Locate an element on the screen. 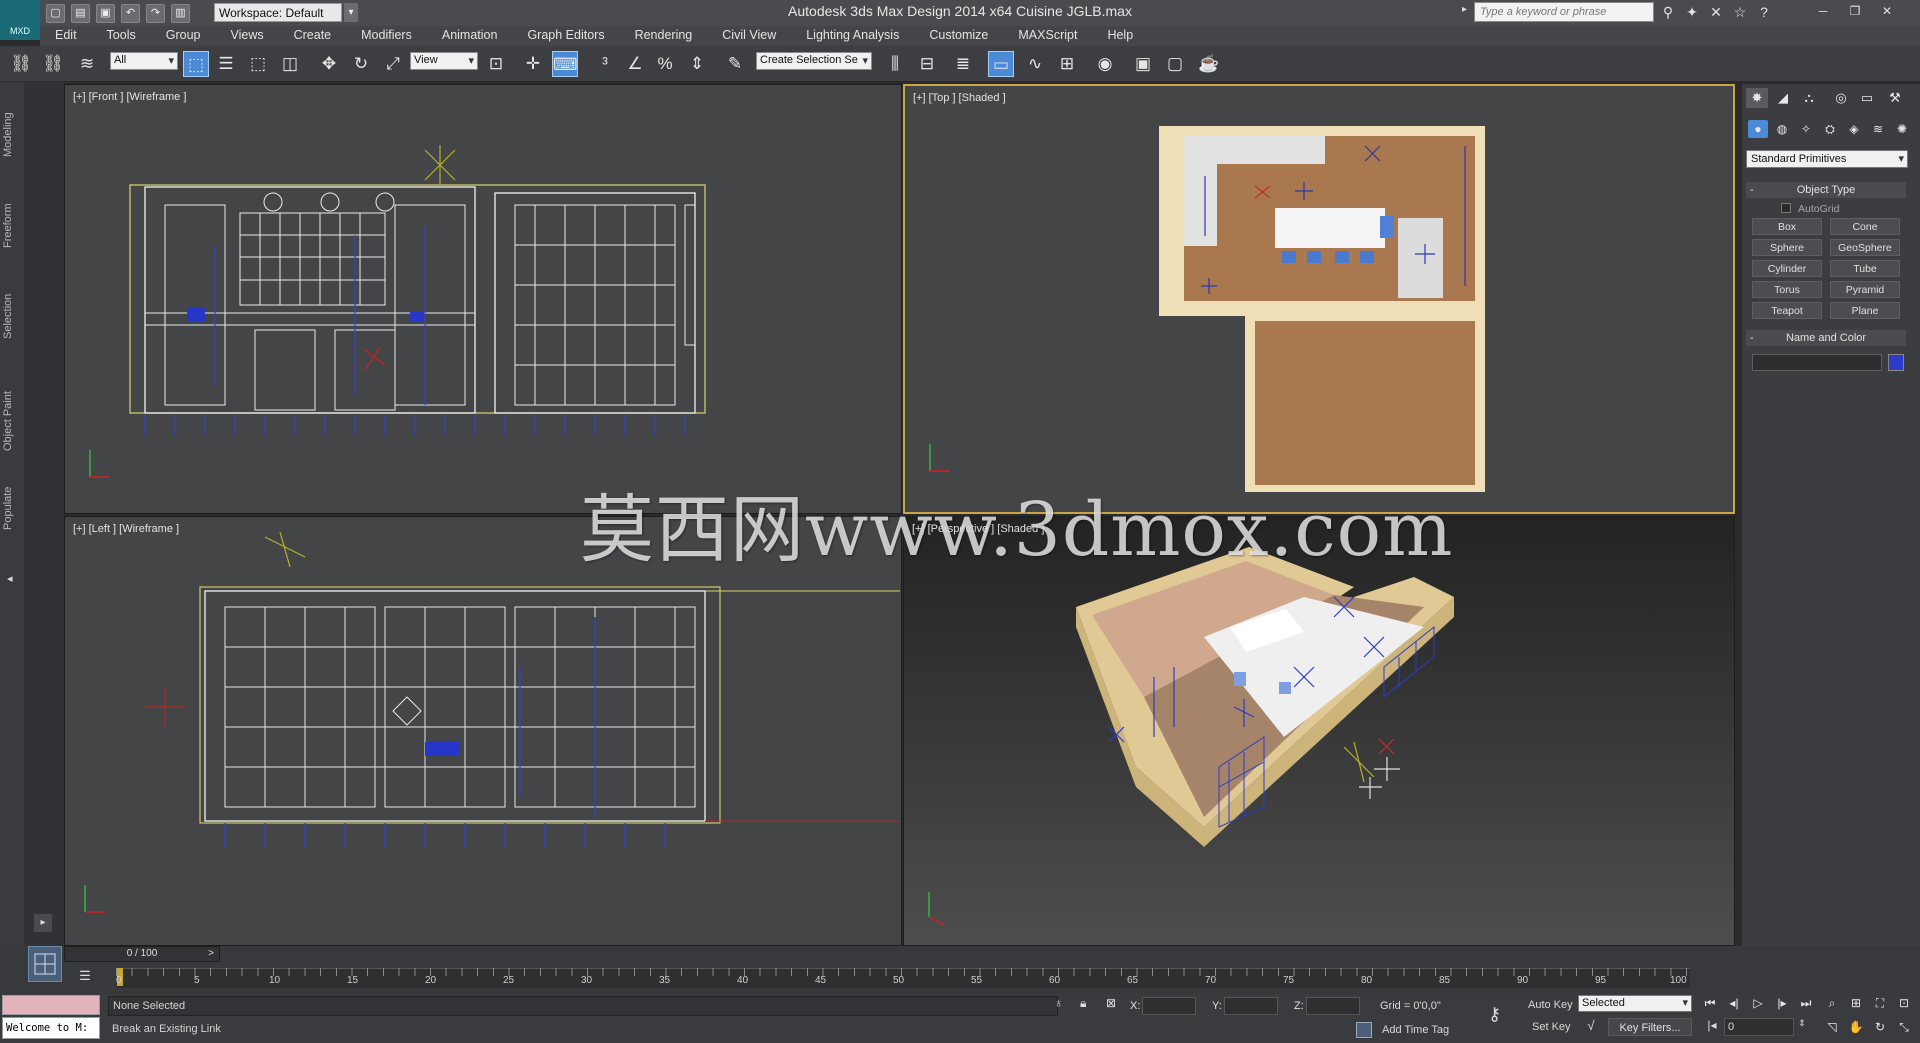  sphere-button: Sphere is located at coordinates (1787, 247).